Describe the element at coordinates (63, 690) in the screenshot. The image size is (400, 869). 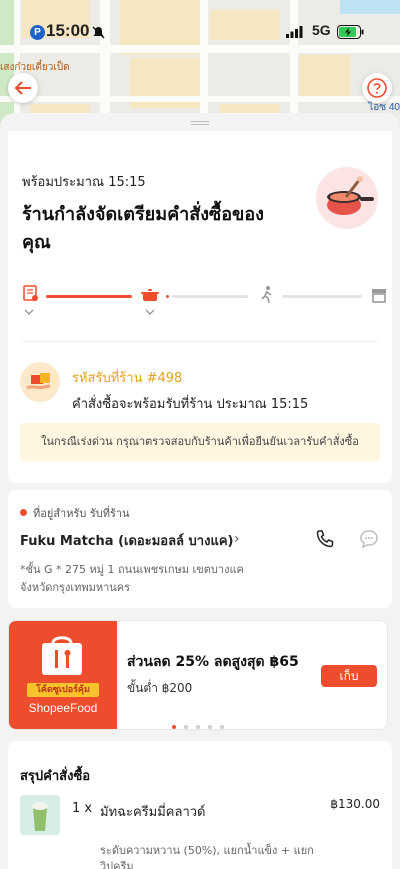
I see `promo-badge: โค้ดซูเปอร์คุ้ม` at that location.